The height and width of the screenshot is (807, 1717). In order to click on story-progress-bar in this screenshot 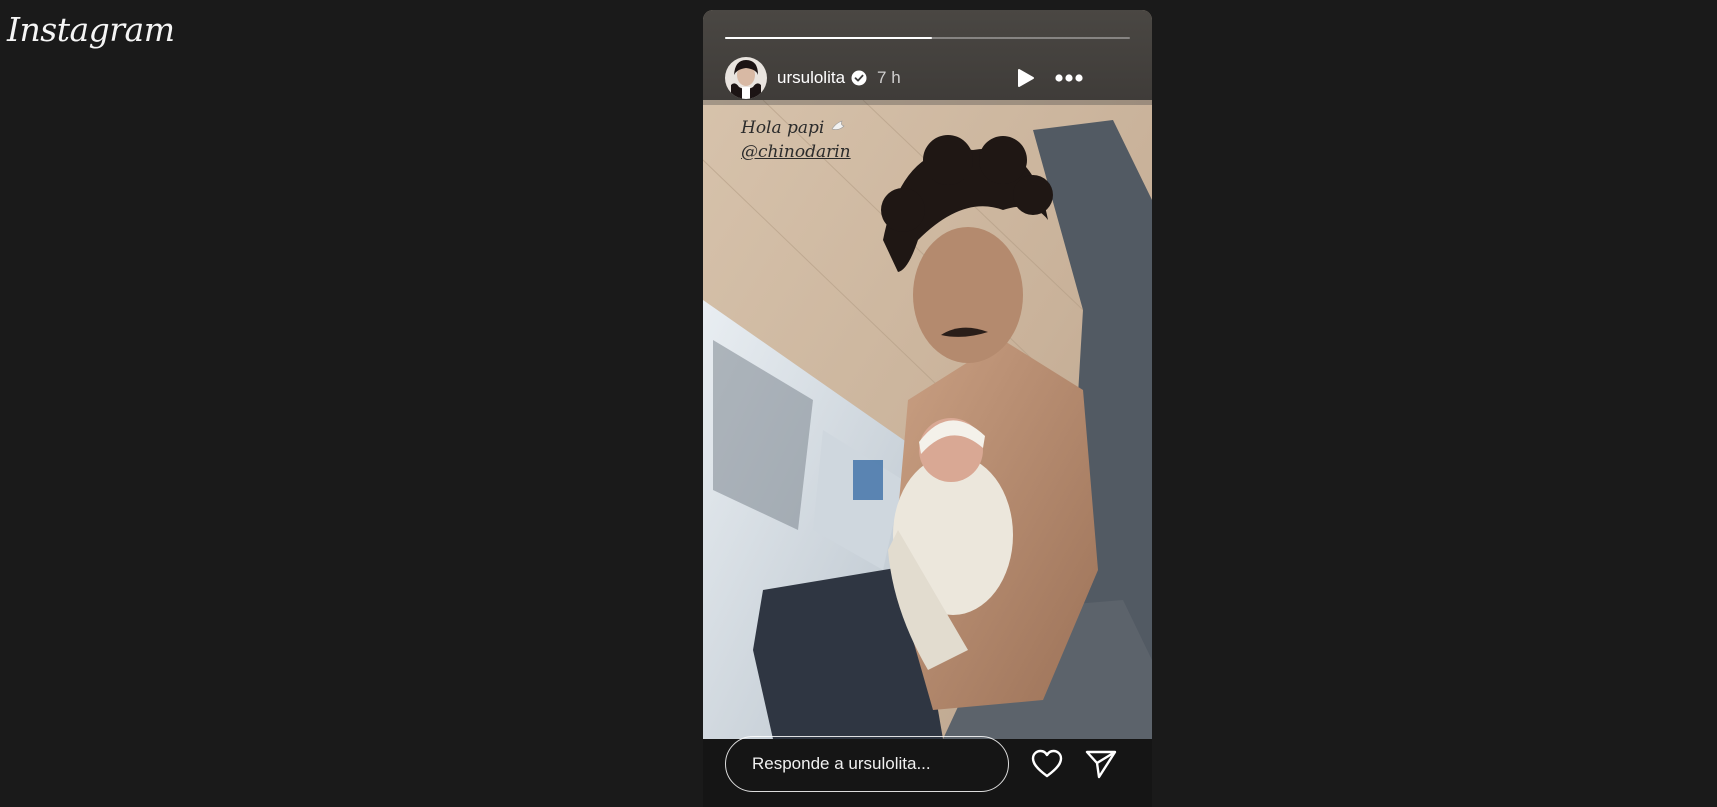, I will do `click(927, 38)`.